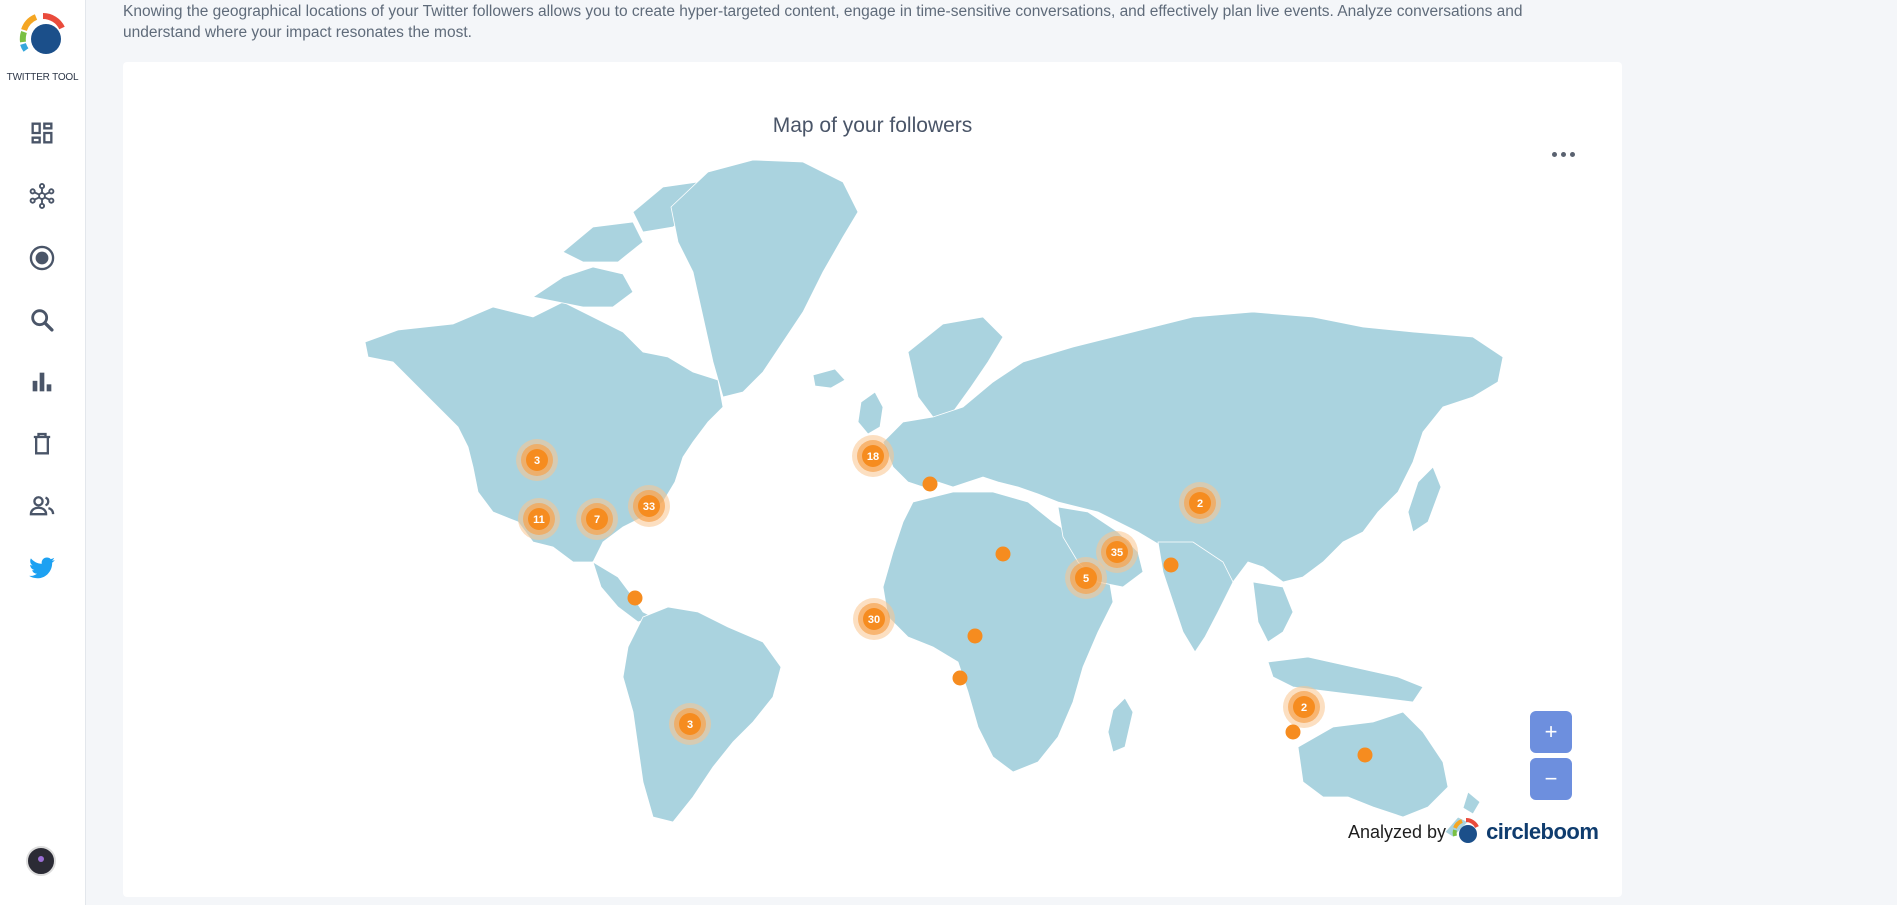 This screenshot has height=905, width=1897. I want to click on sidebar: TWITTER TOOL, so click(43, 452).